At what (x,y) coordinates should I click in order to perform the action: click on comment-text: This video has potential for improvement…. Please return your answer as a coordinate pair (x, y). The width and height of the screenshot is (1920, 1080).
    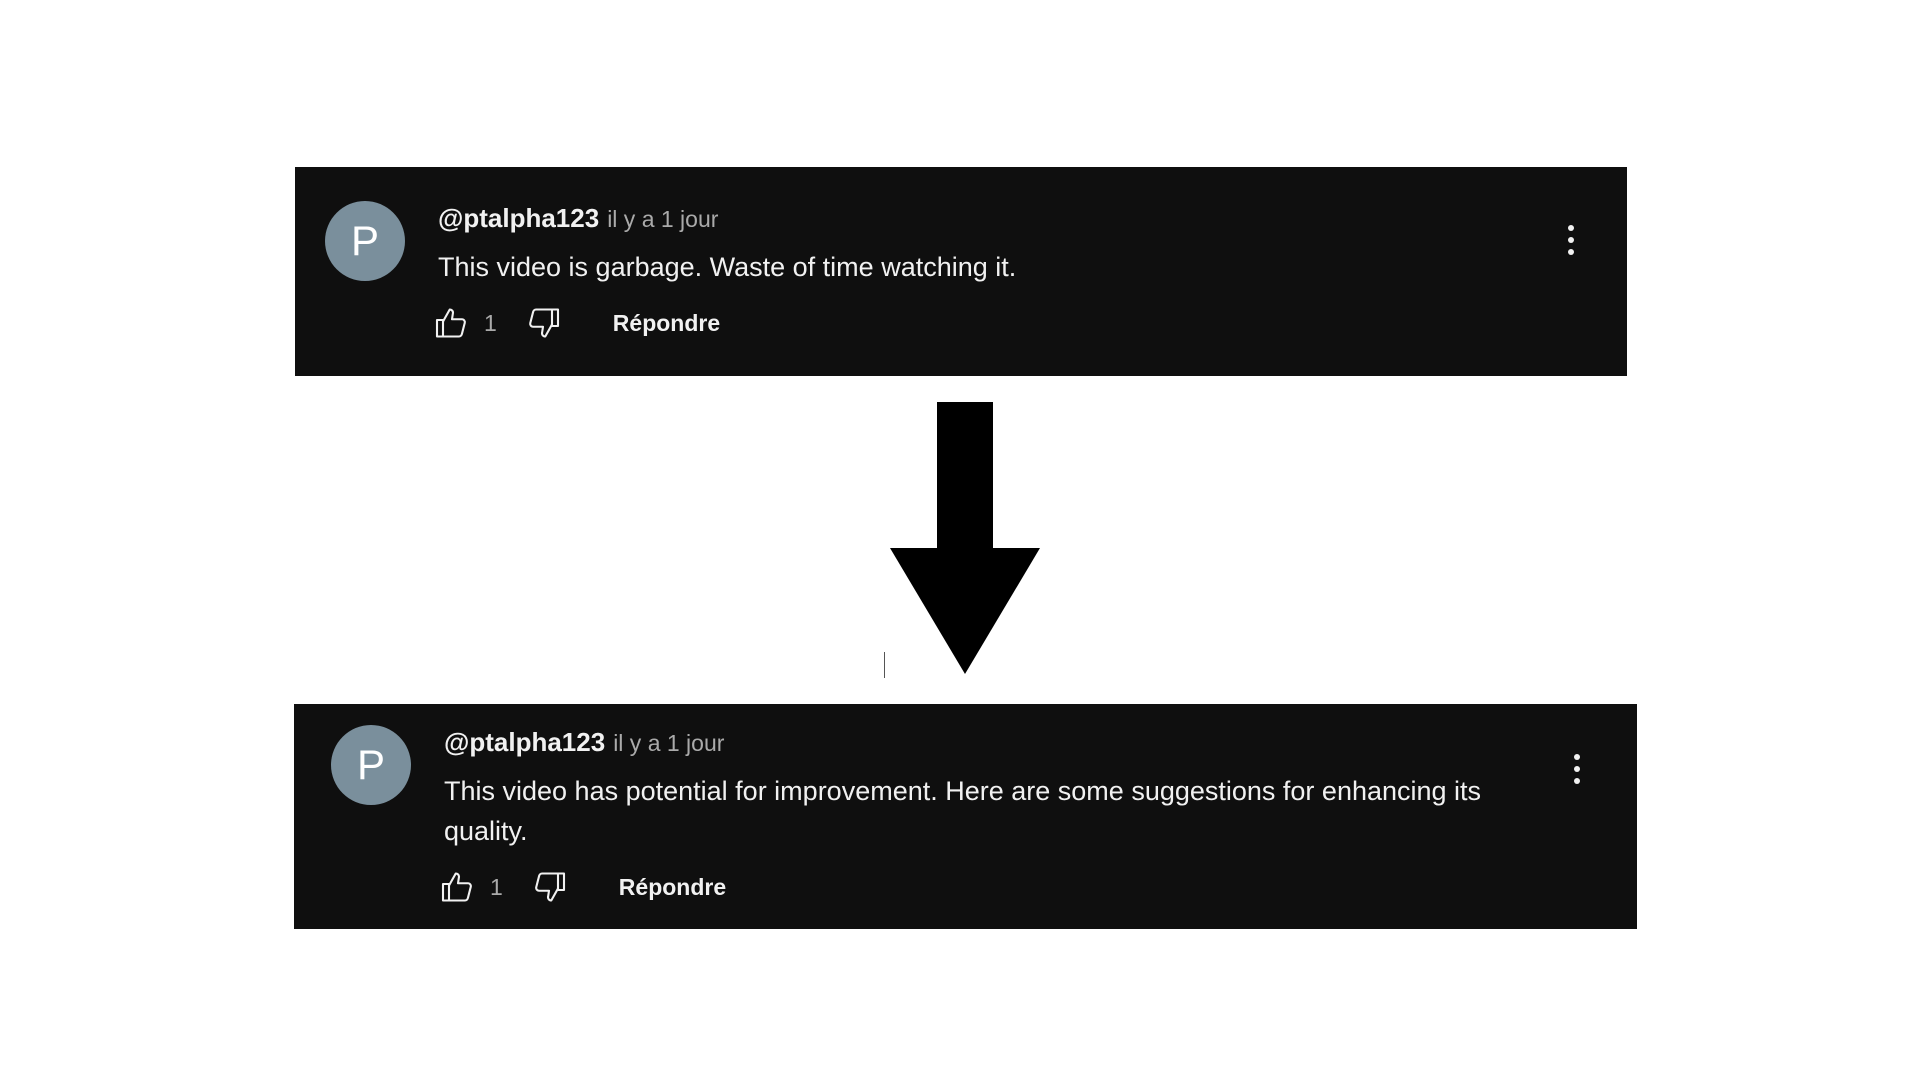
    Looking at the image, I should click on (963, 811).